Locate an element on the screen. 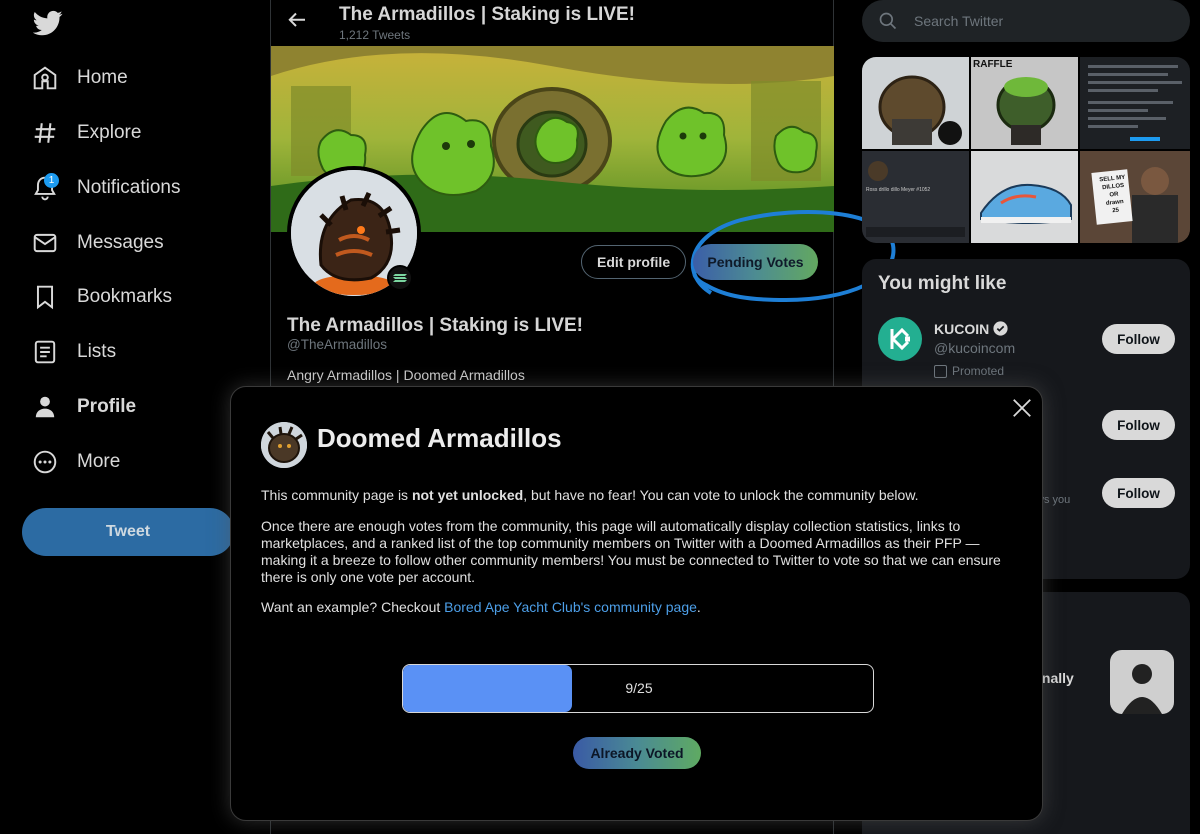  promoted-label: Promoted is located at coordinates (969, 371).